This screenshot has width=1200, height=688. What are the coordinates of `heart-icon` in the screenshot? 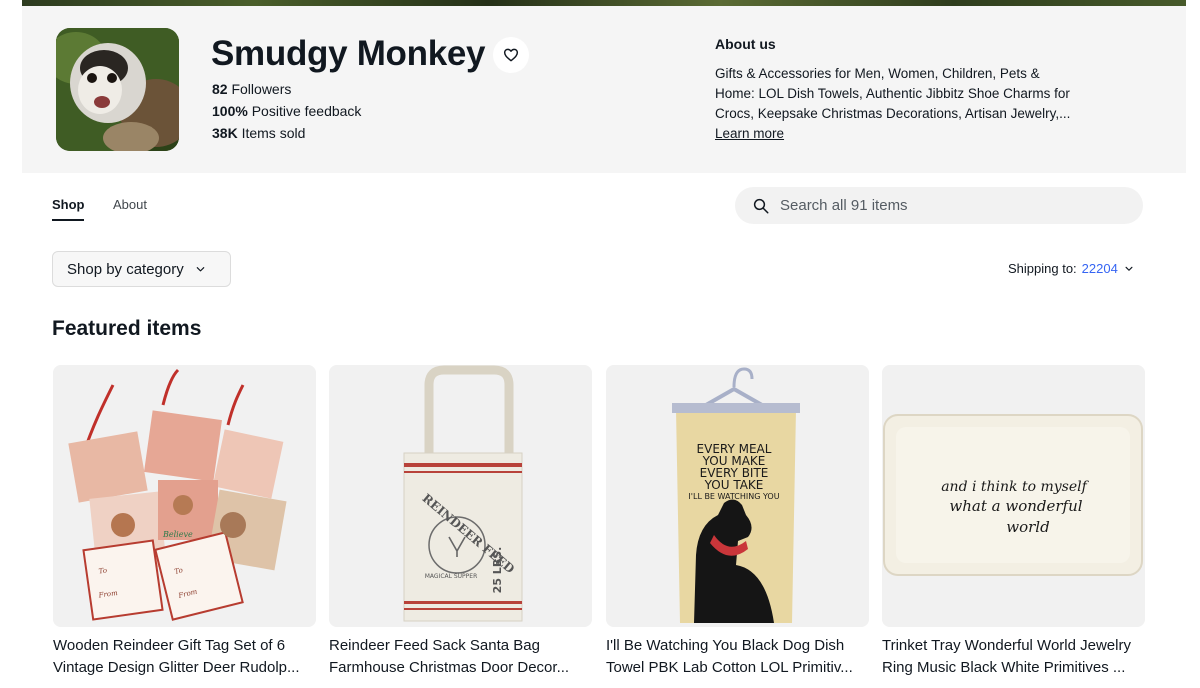 It's located at (511, 55).